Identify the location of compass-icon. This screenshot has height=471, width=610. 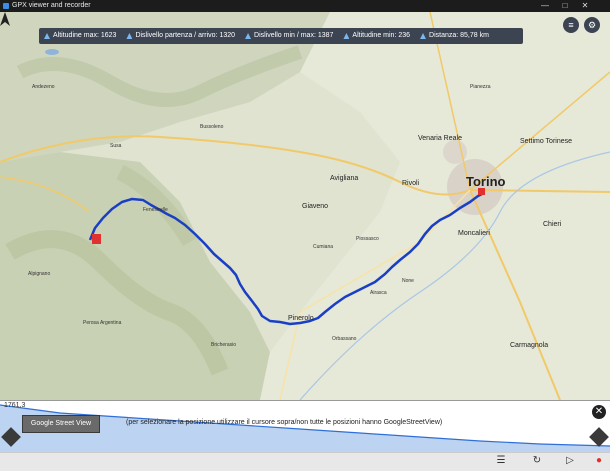
(5, 19).